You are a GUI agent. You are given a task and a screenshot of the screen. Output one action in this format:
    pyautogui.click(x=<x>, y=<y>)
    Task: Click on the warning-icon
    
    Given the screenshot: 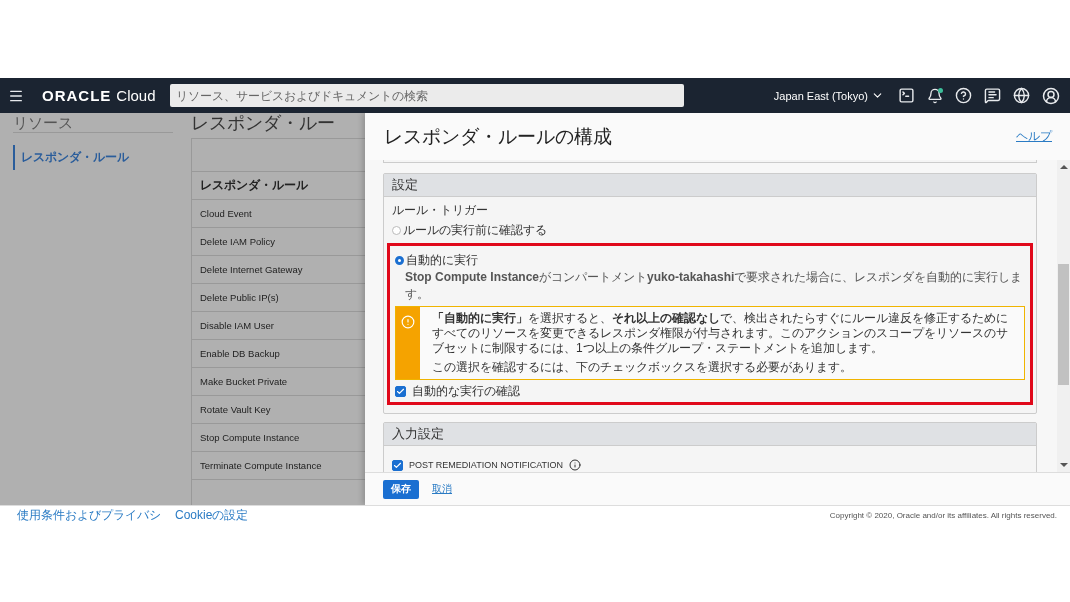 What is the action you would take?
    pyautogui.click(x=408, y=322)
    